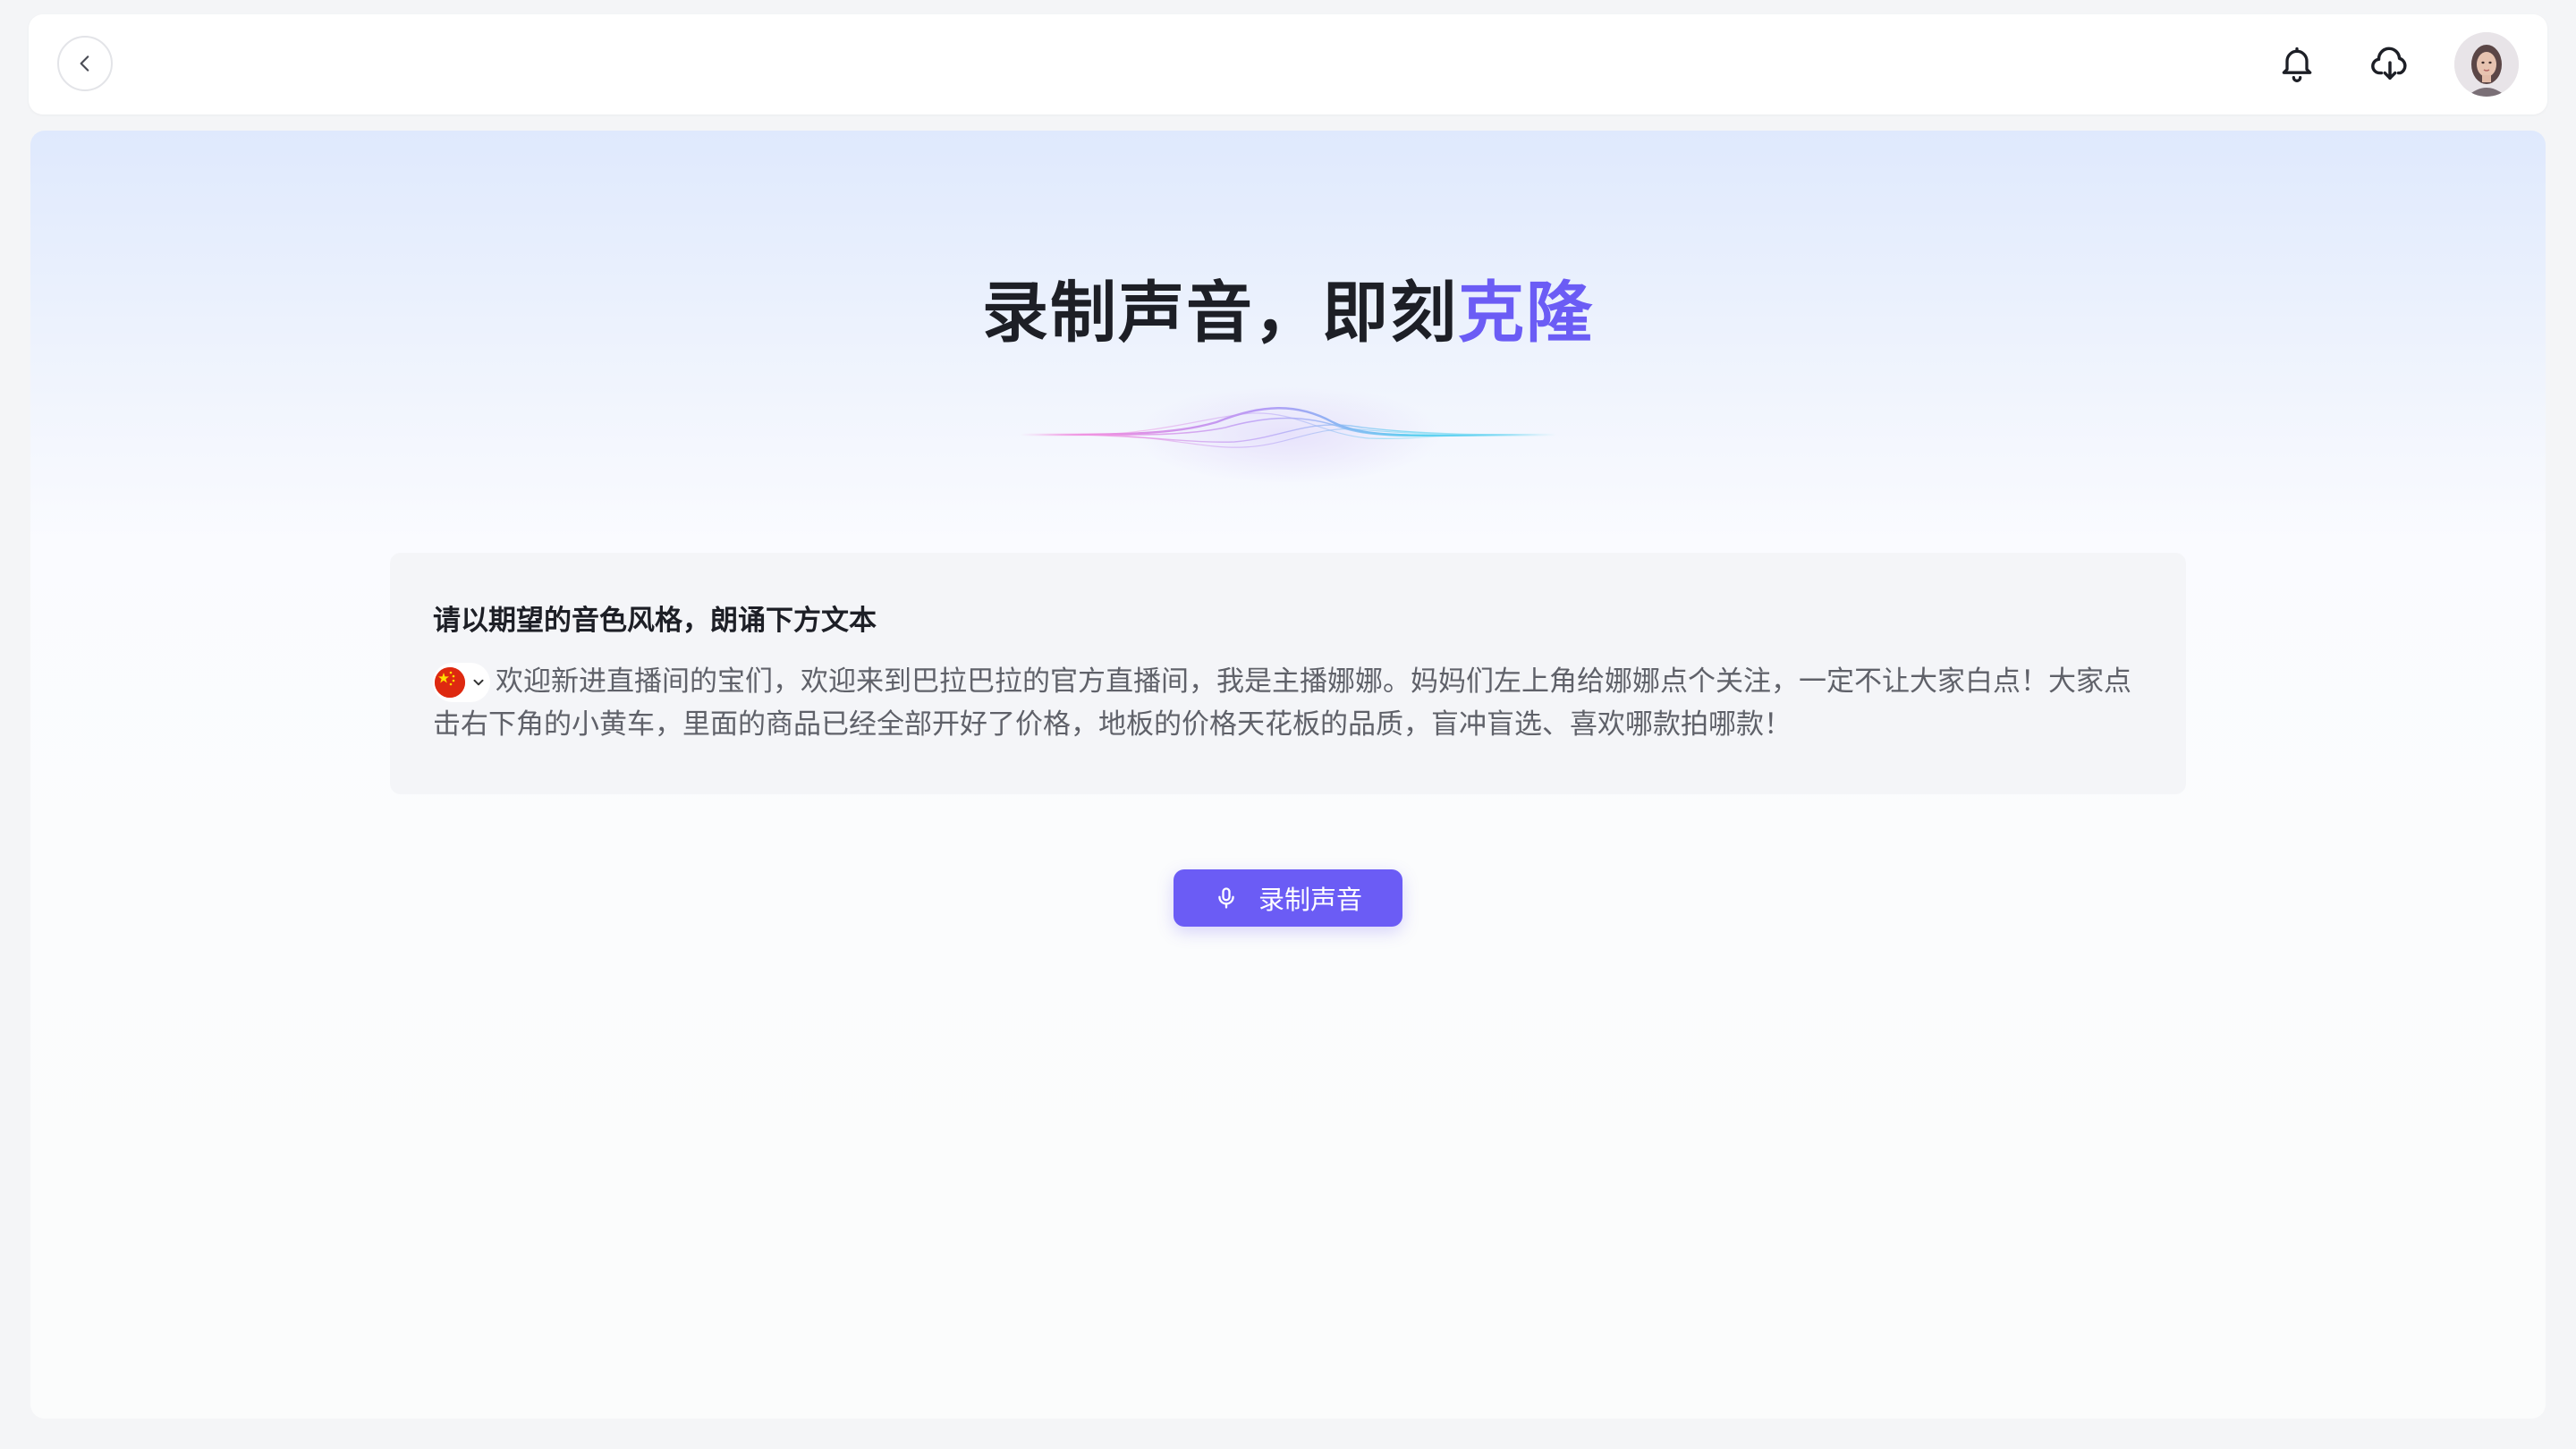 The image size is (2576, 1449). I want to click on voice-wave-graphic, so click(1288, 435).